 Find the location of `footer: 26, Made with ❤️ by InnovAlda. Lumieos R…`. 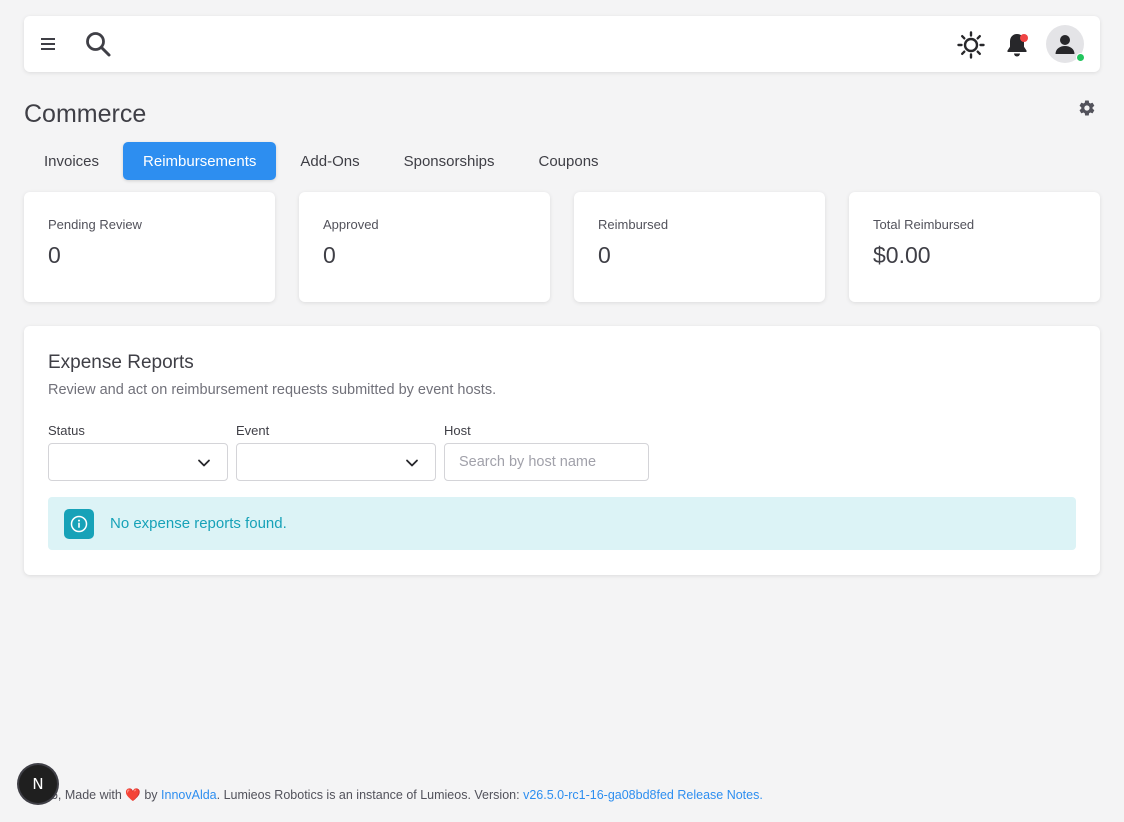

footer: 26, Made with ❤️ by InnovAlda. Lumieos R… is located at coordinates (403, 795).